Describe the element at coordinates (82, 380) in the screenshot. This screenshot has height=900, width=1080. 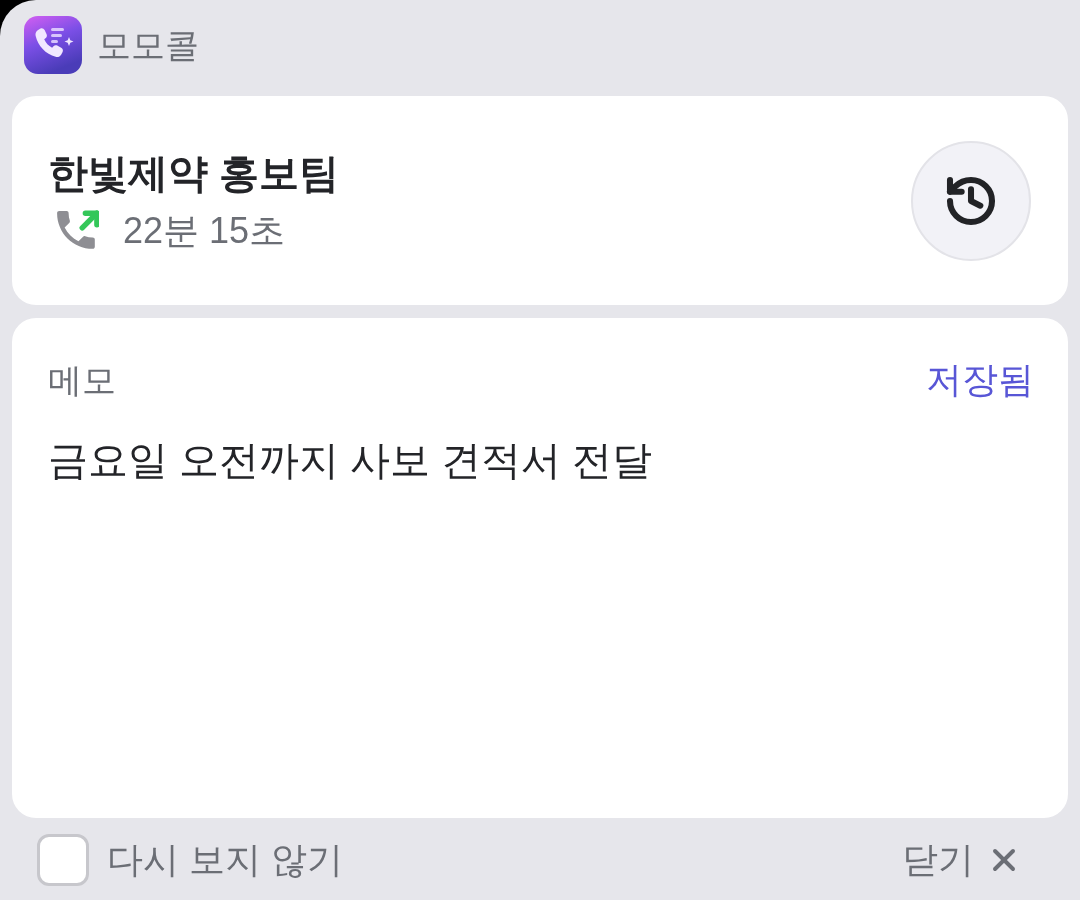
I see `memo-label: 메모` at that location.